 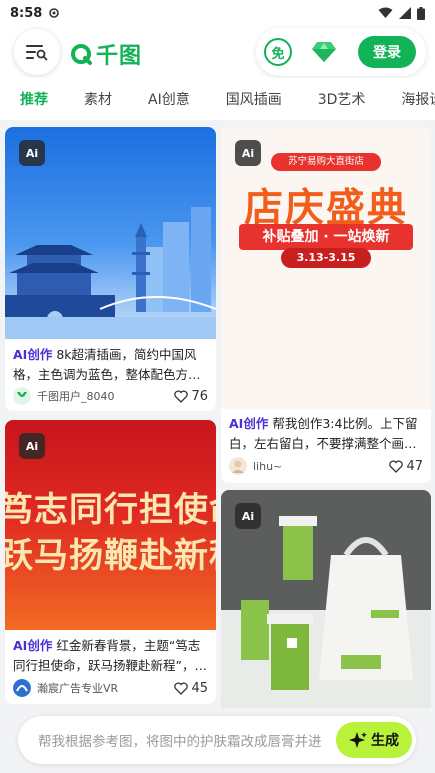 What do you see at coordinates (76, 396) in the screenshot?
I see `card-username: 千图用户_8040` at bounding box center [76, 396].